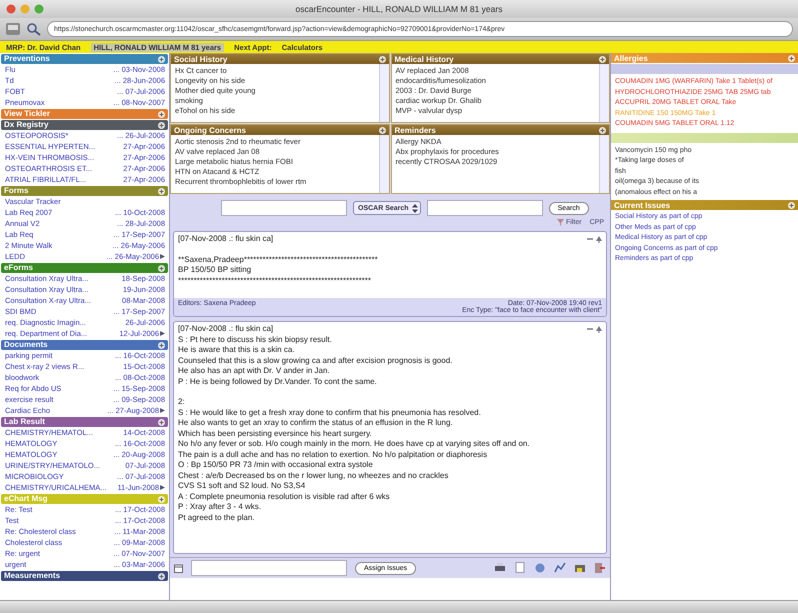 The image size is (798, 613). What do you see at coordinates (316, 361) in the screenshot?
I see `note-line: Counseled that this is a slow growing ca and after excision prognosis is good.` at bounding box center [316, 361].